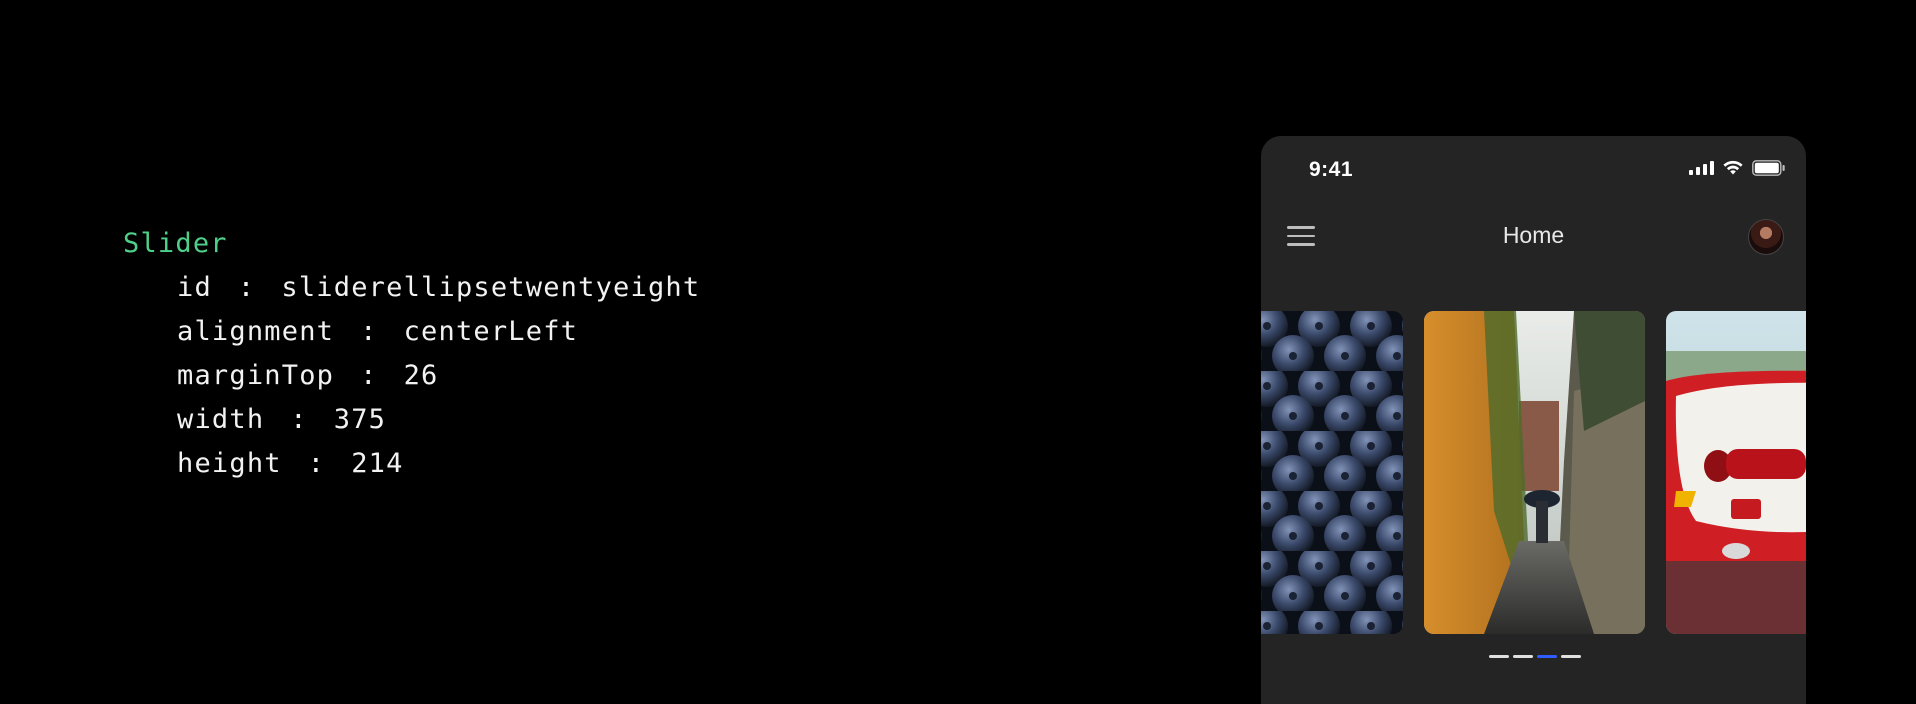  Describe the element at coordinates (175, 243) in the screenshot. I see `widget-name: Slider` at that location.